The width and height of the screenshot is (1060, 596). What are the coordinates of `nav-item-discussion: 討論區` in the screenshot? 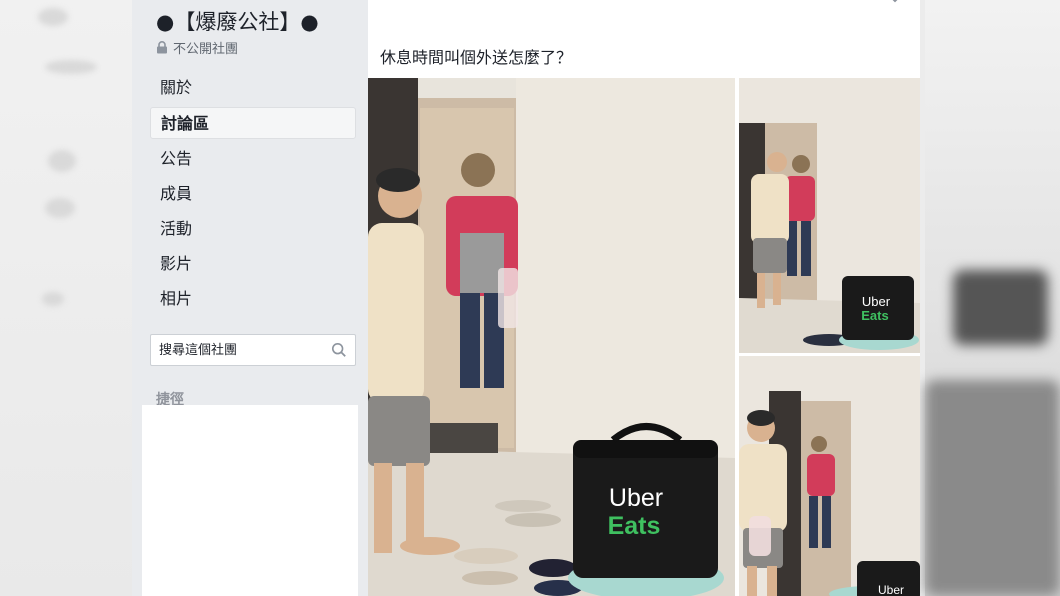 It's located at (253, 123).